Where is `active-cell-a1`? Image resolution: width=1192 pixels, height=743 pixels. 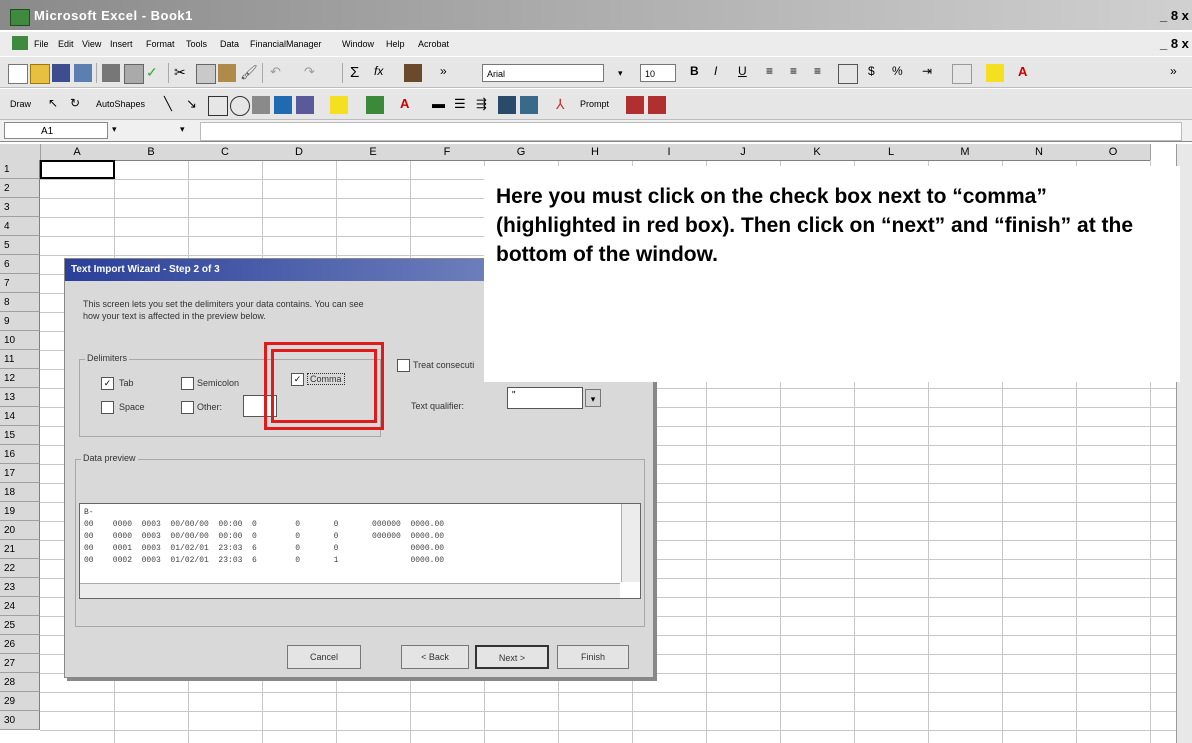 active-cell-a1 is located at coordinates (77, 169).